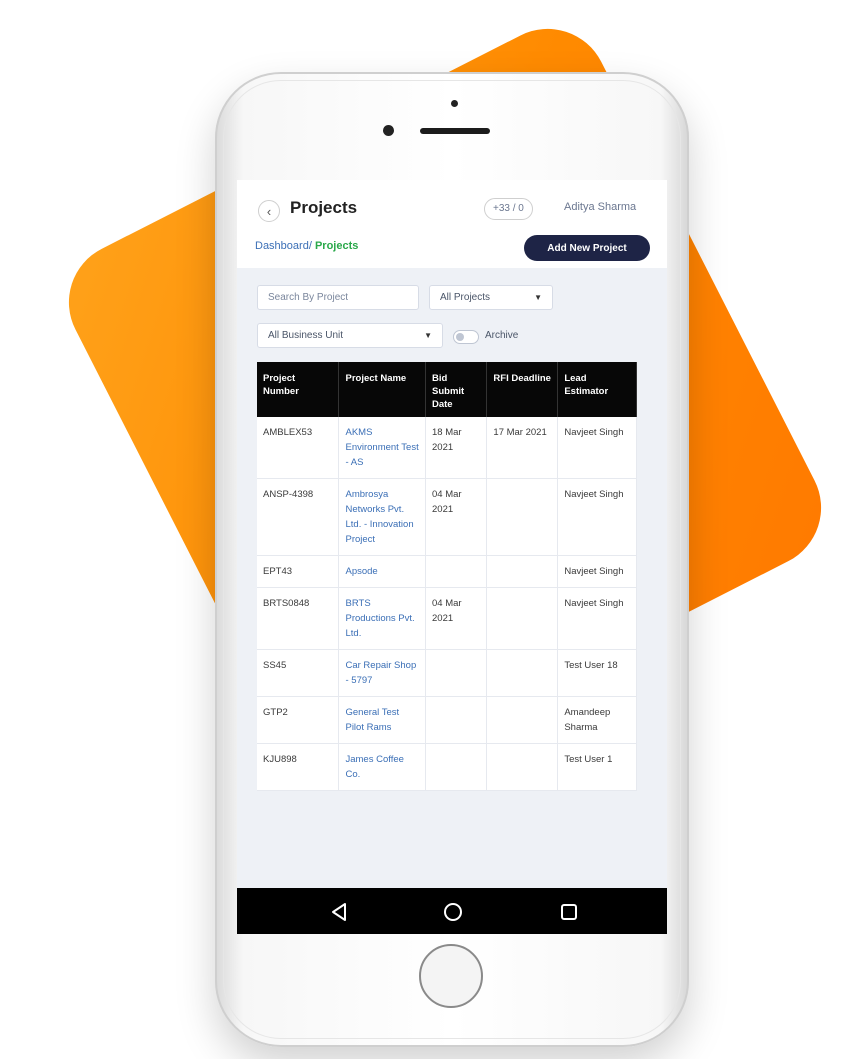 The height and width of the screenshot is (1059, 854). What do you see at coordinates (298, 448) in the screenshot?
I see `project-number-cell: AMBLEX53` at bounding box center [298, 448].